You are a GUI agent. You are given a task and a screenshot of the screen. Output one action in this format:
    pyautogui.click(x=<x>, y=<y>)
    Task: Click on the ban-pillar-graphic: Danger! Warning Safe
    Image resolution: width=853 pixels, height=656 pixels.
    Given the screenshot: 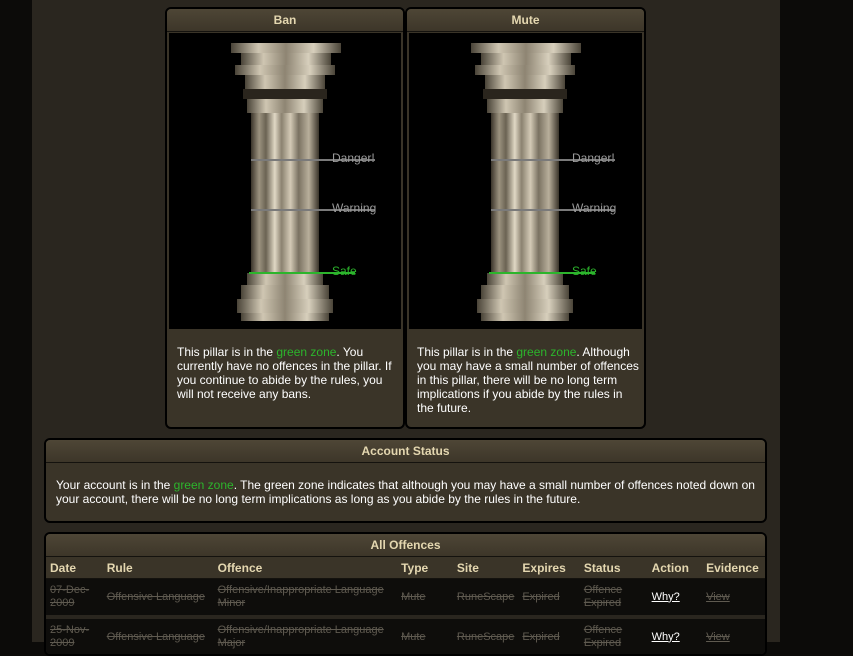 What is the action you would take?
    pyautogui.click(x=285, y=181)
    